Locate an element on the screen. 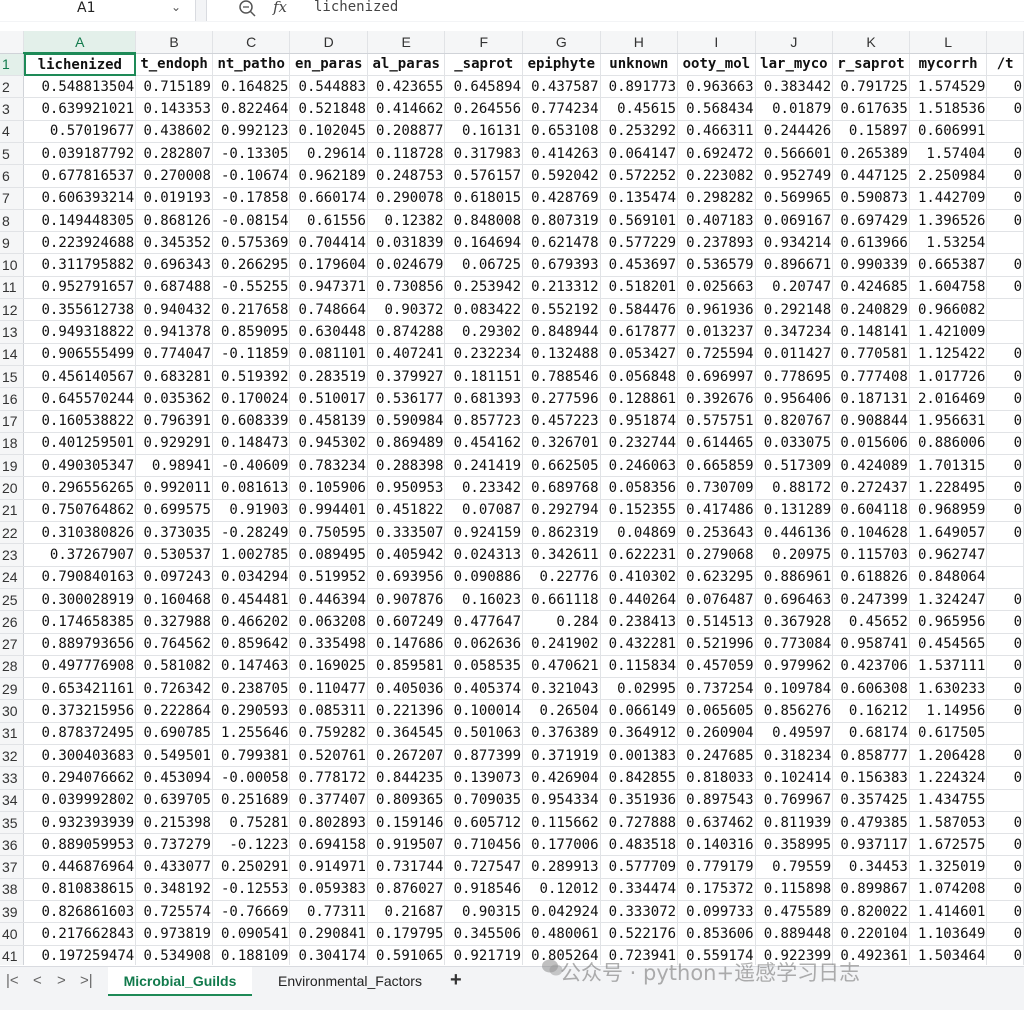 Image resolution: width=1024 pixels, height=1010 pixels. data-cell: 0.919507 is located at coordinates (406, 845).